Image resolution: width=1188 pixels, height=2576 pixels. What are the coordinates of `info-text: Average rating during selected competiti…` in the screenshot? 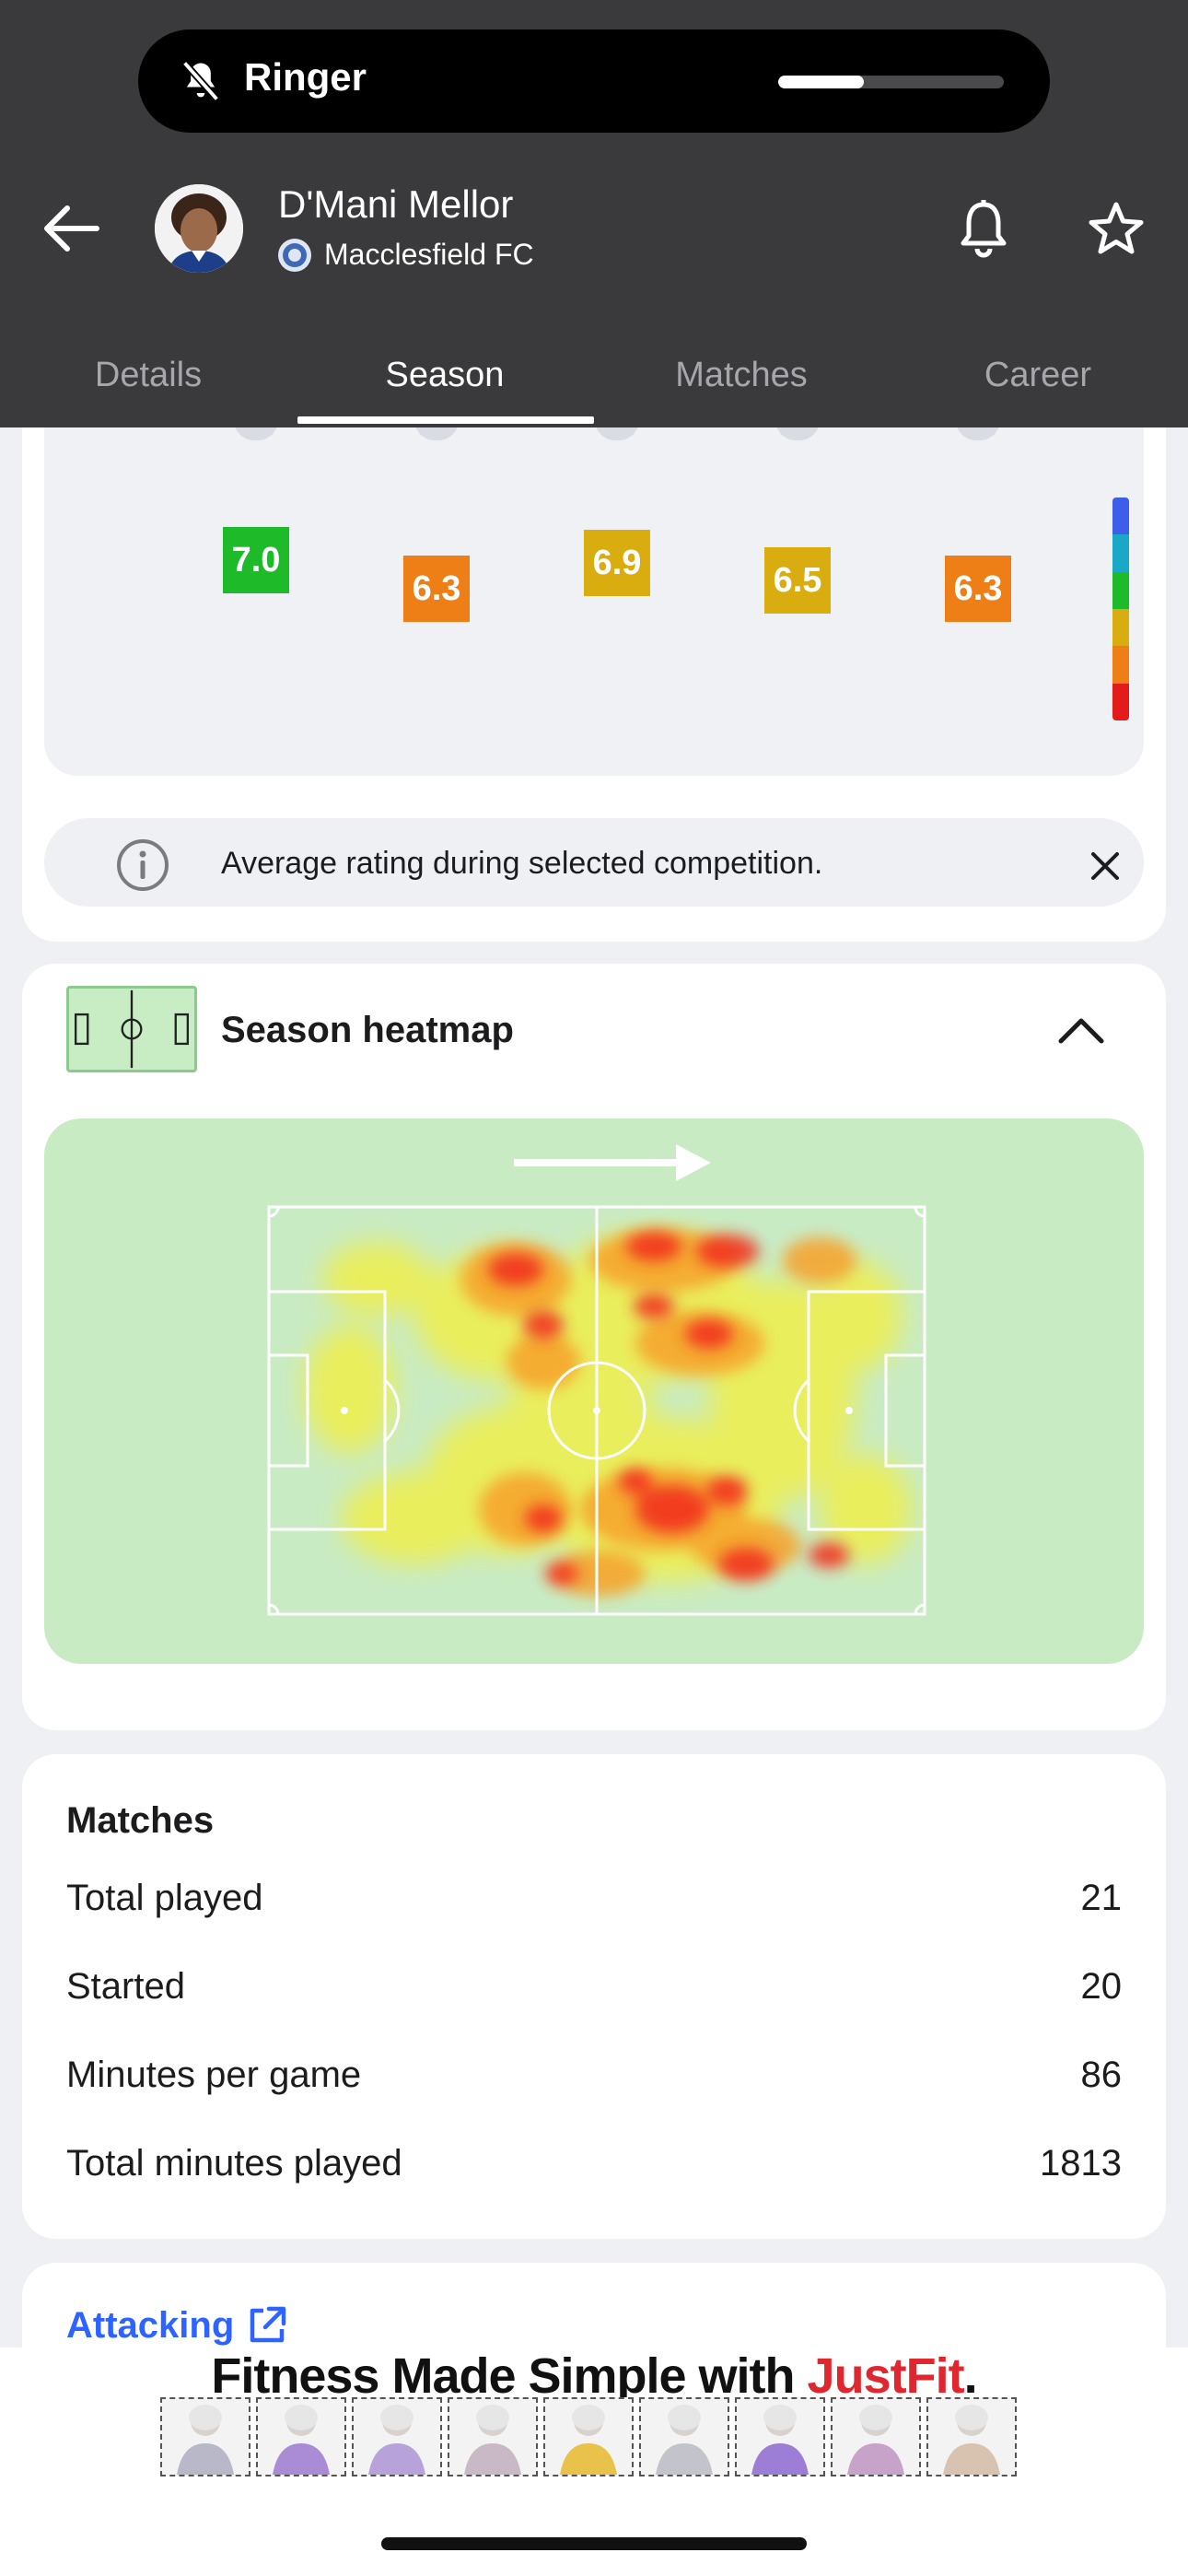 It's located at (522, 863).